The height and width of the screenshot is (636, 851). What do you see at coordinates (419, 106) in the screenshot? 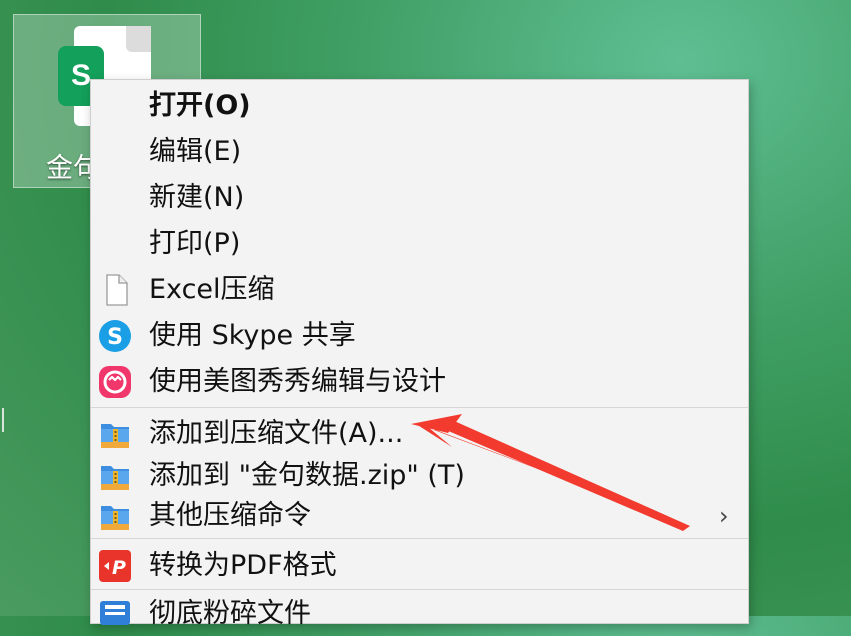
I see `menu-item-open: 打开(O)` at bounding box center [419, 106].